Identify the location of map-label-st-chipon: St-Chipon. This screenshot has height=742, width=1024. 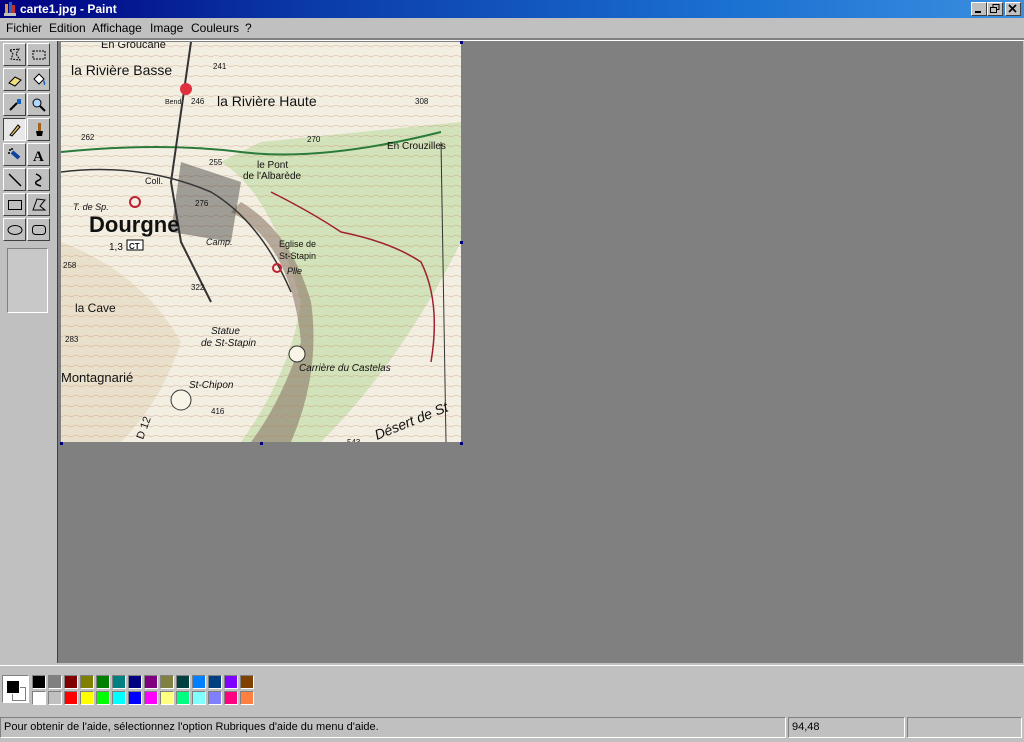
(211, 385).